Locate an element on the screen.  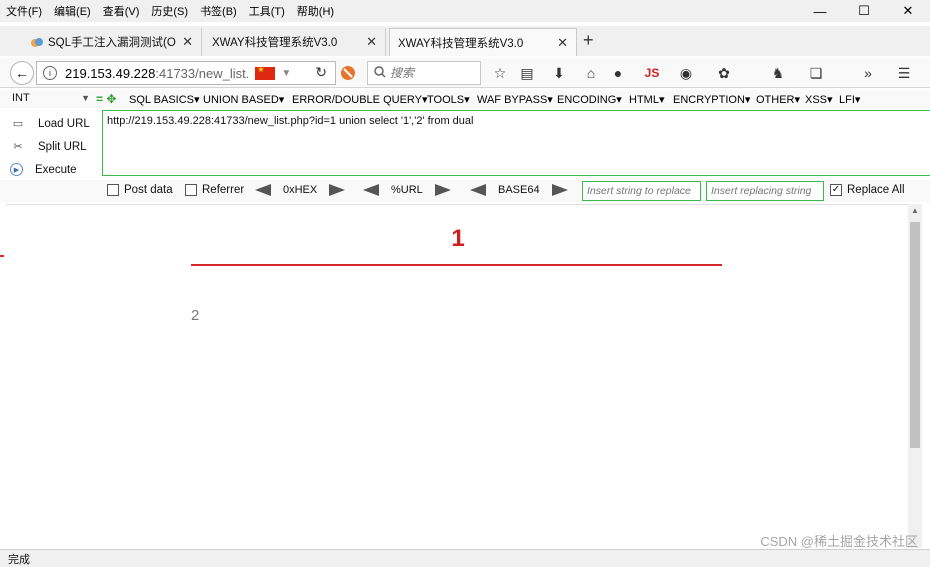
tab-xway-active: XWAY科技管理系统V3.0 ✕ is located at coordinates (483, 42).